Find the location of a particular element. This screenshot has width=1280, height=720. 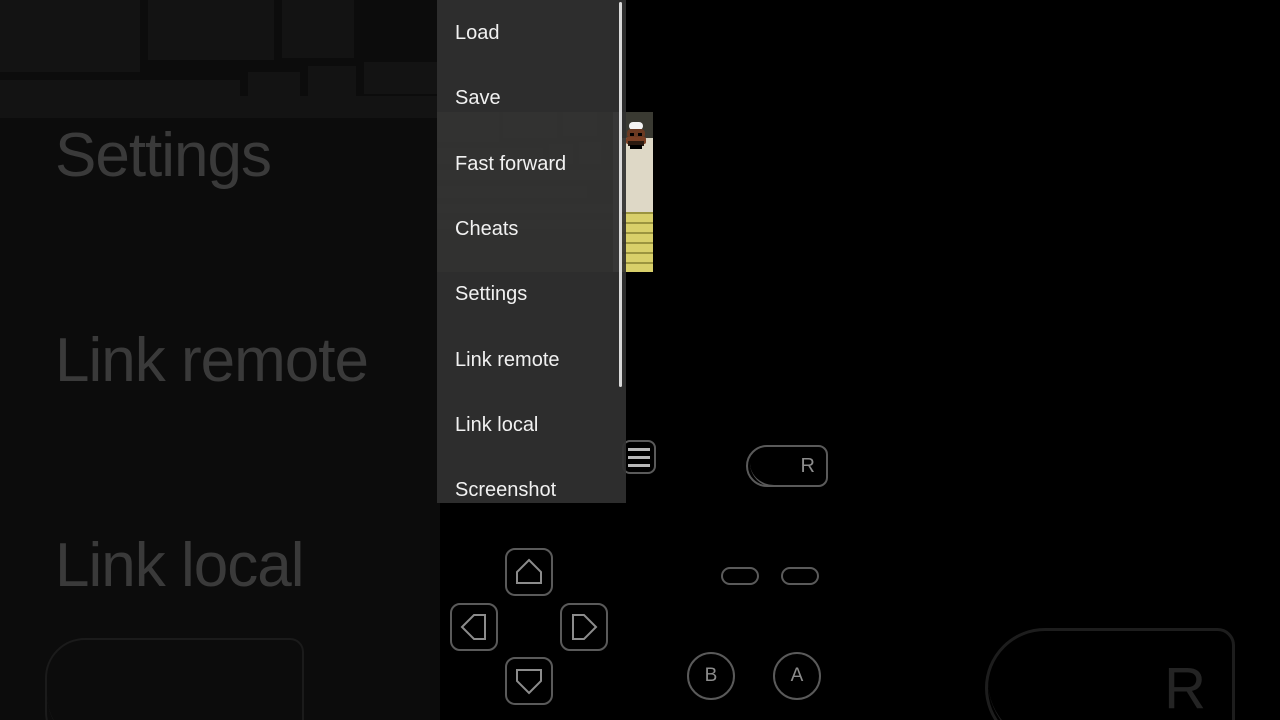

r-shoulder-magnified-label: R is located at coordinates (1185, 687).